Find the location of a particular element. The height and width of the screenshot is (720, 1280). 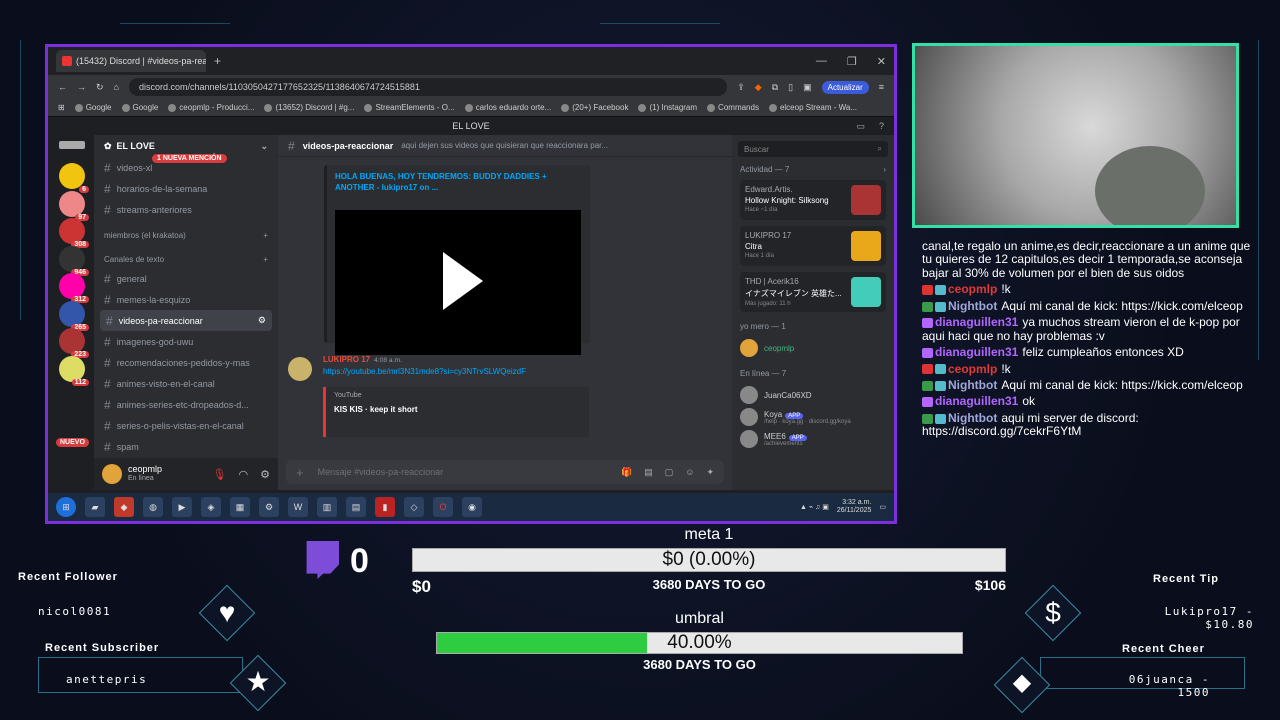

server-icon: 223 is located at coordinates (74, 343).